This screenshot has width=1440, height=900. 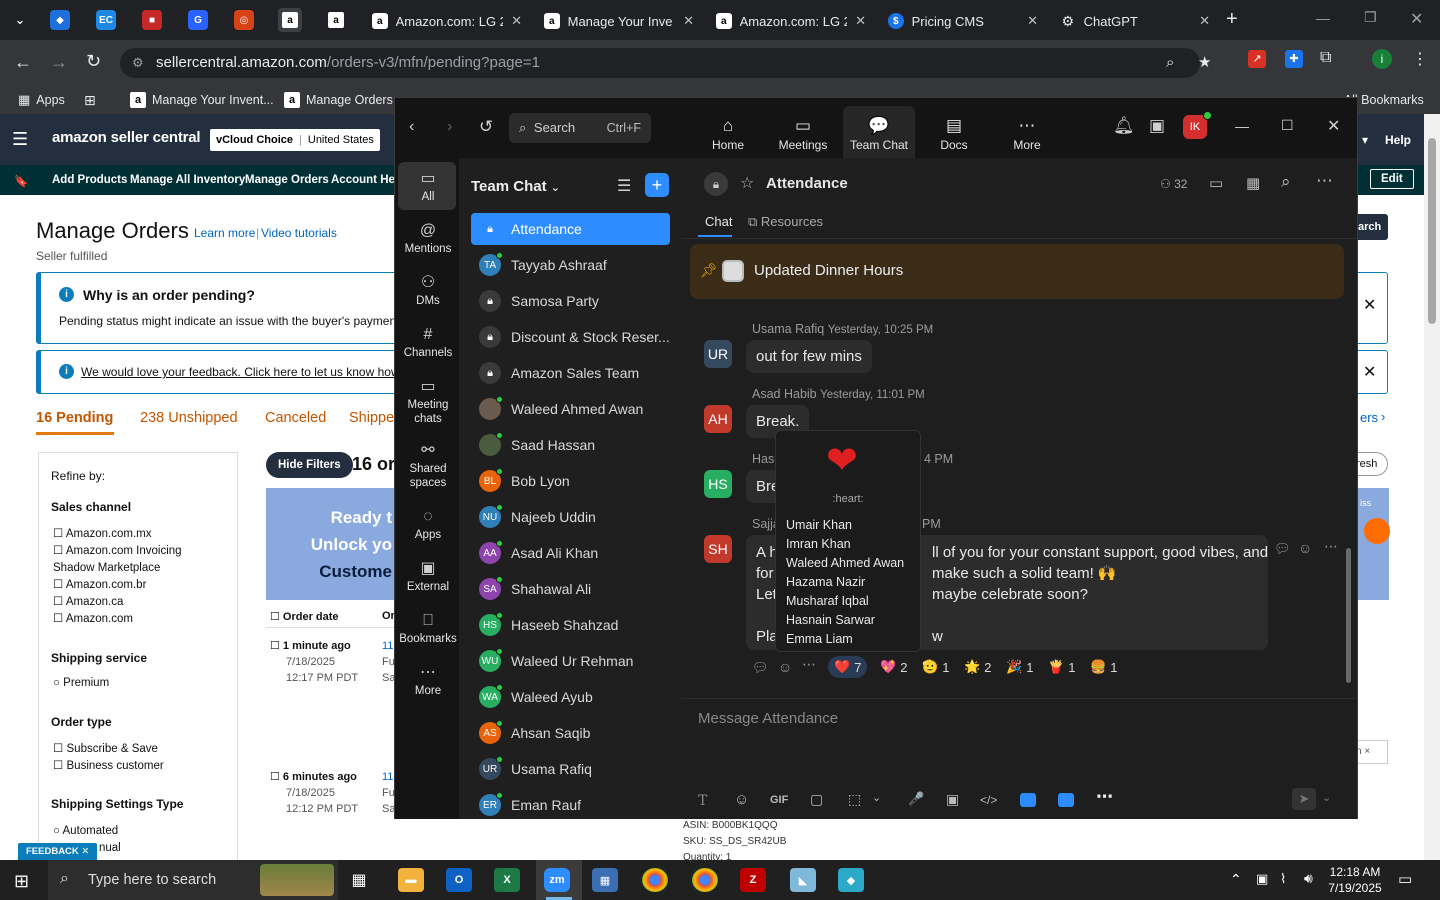 What do you see at coordinates (87, 831) in the screenshot?
I see `radio-option: ○ Automated` at bounding box center [87, 831].